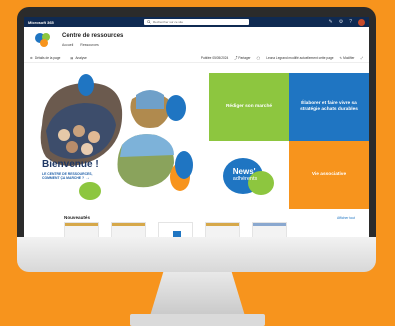 The width and height of the screenshot is (395, 326). I want to click on tile-news-adherents: News' adhérents, so click(249, 175).